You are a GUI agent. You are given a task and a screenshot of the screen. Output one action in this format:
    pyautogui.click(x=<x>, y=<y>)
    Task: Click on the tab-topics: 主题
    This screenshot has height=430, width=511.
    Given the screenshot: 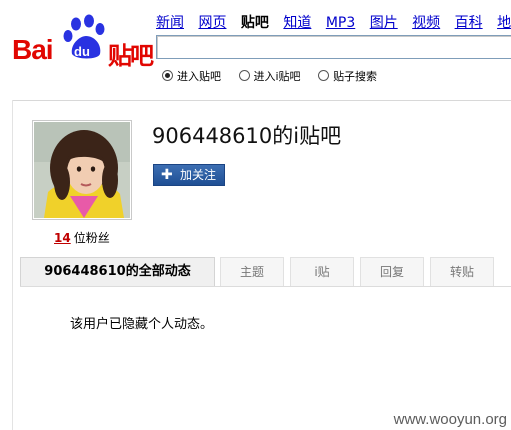 What is the action you would take?
    pyautogui.click(x=252, y=271)
    